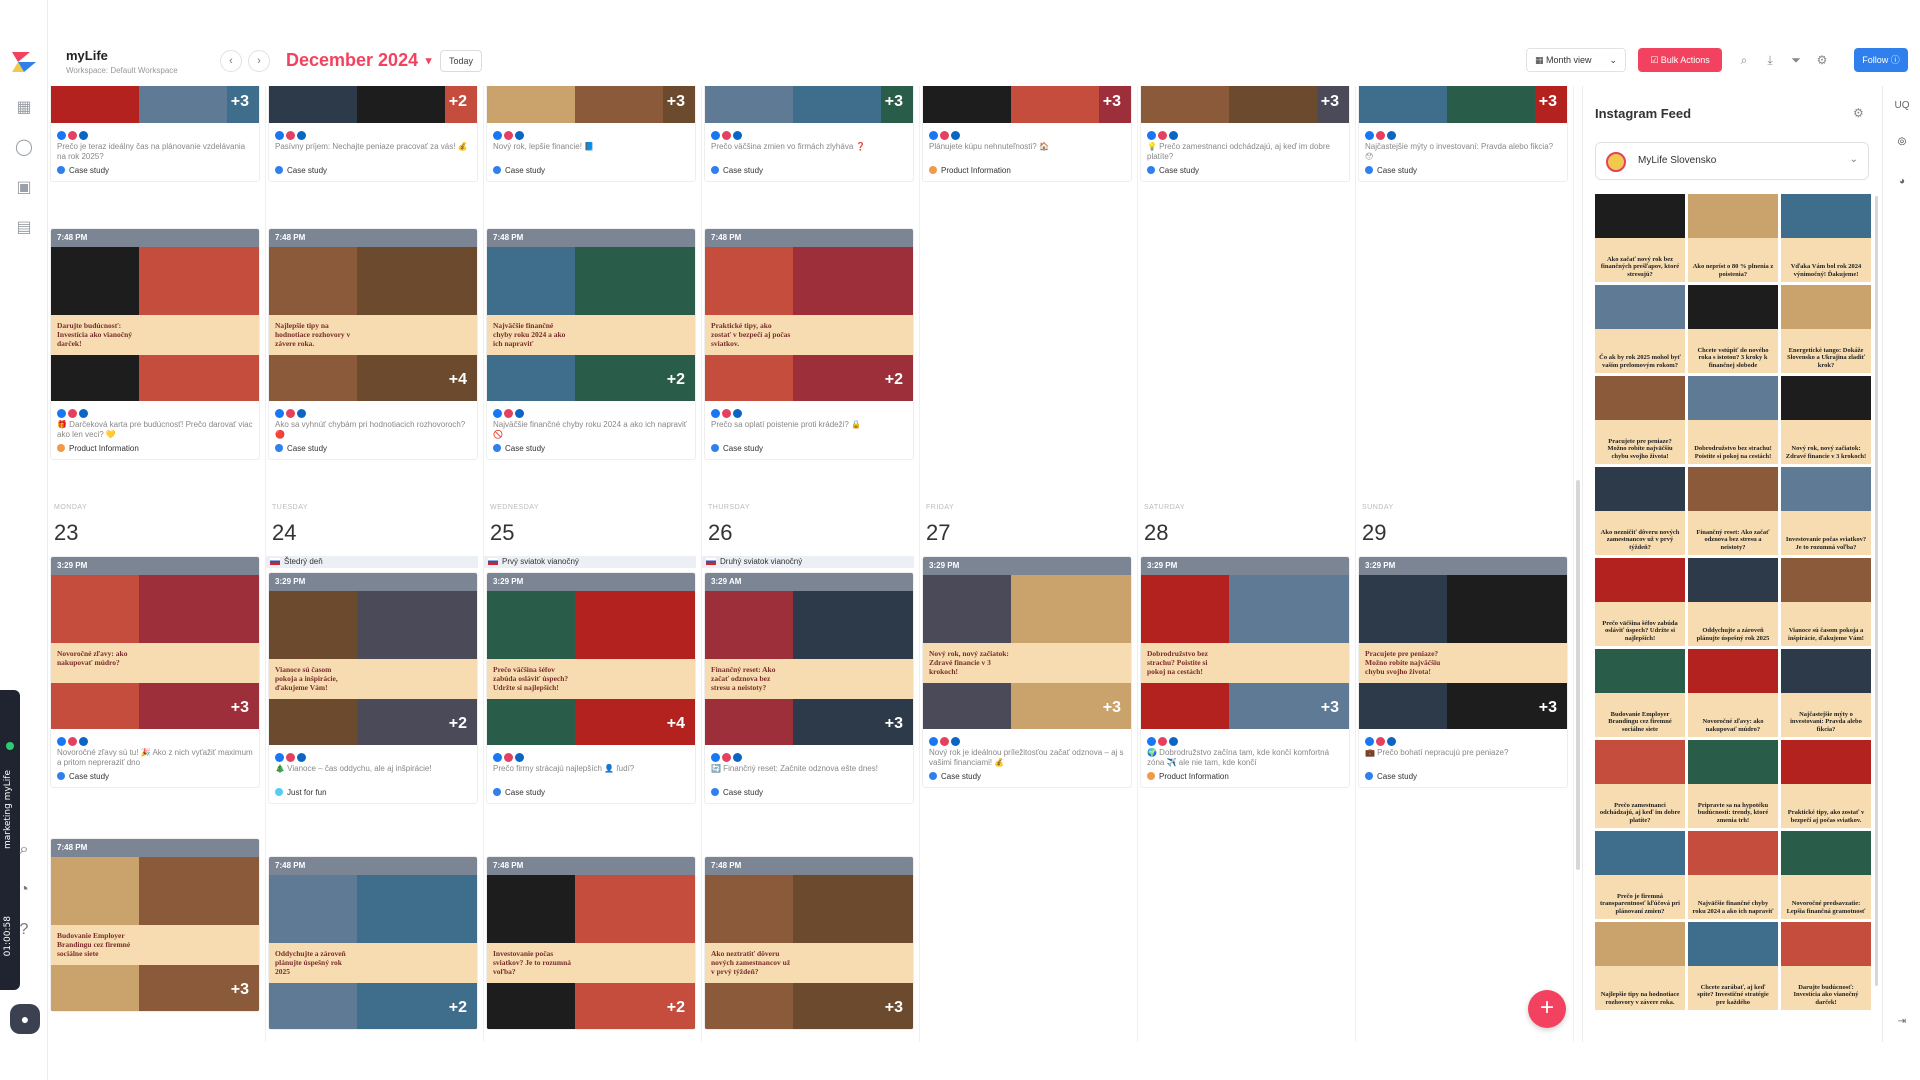 The image size is (1920, 1080). What do you see at coordinates (1822, 60) in the screenshot?
I see `gear-icon: ⚙` at bounding box center [1822, 60].